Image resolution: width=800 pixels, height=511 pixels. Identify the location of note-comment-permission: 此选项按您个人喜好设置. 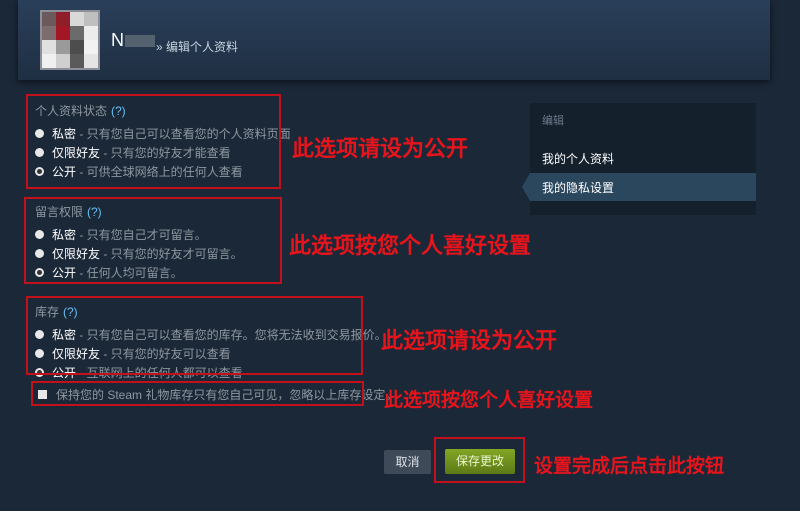
(410, 245).